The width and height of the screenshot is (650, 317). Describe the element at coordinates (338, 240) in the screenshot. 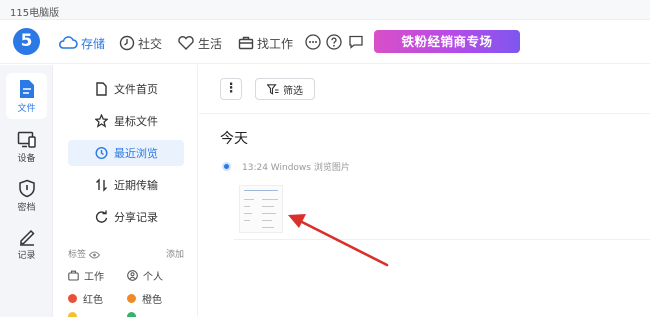

I see `annotation-arrow` at that location.